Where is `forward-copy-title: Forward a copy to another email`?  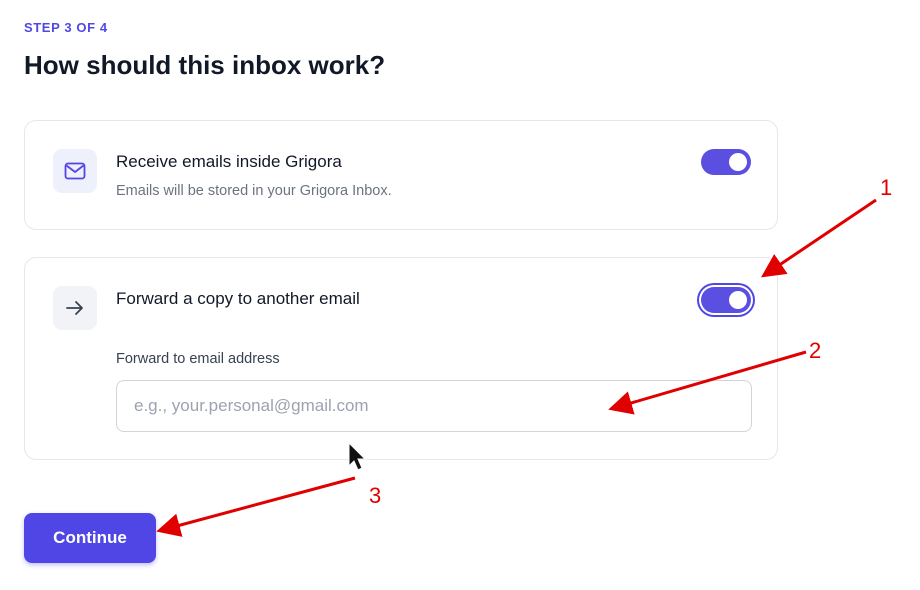 forward-copy-title: Forward a copy to another email is located at coordinates (238, 298).